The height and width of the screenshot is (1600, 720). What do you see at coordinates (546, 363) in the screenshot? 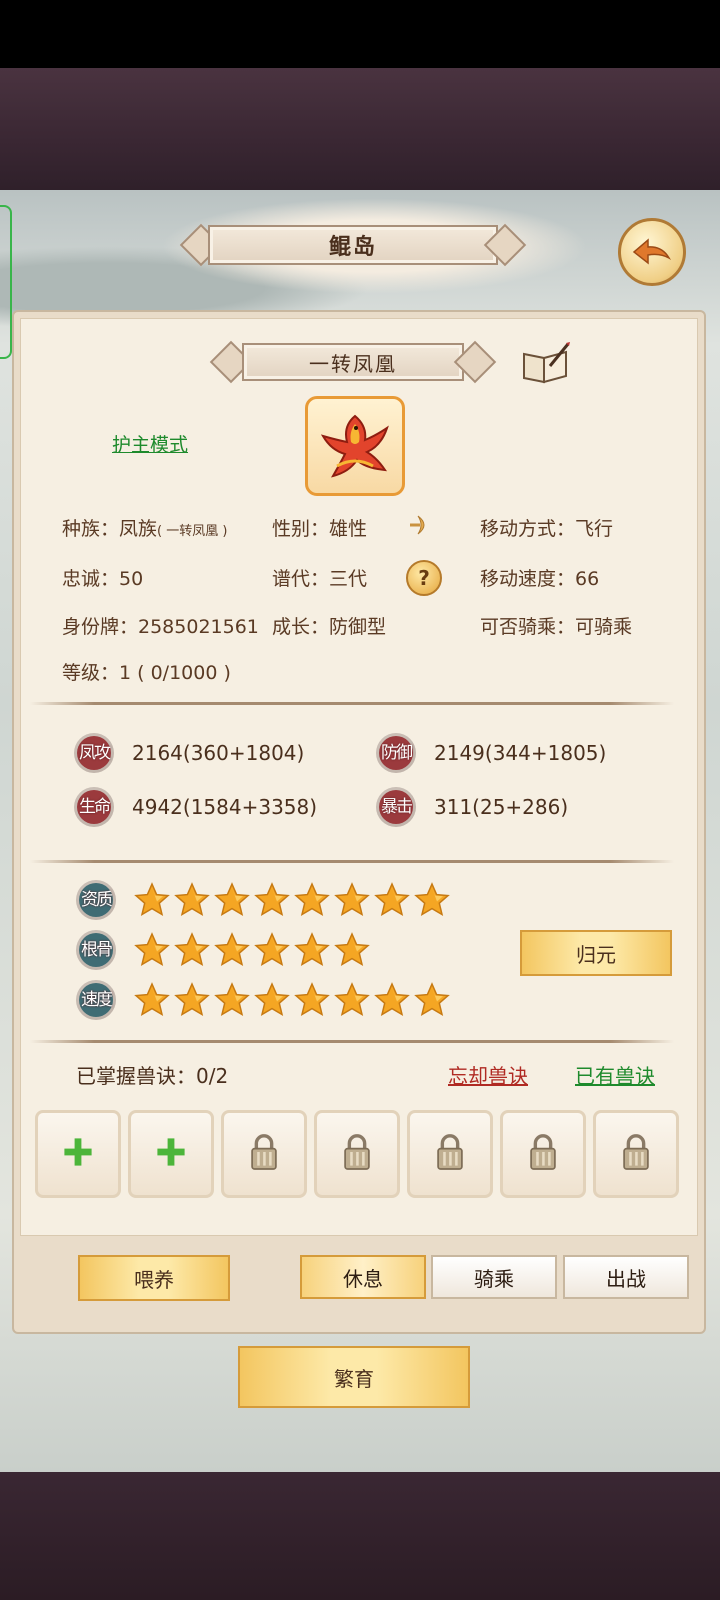
I see `handbook-icon` at bounding box center [546, 363].